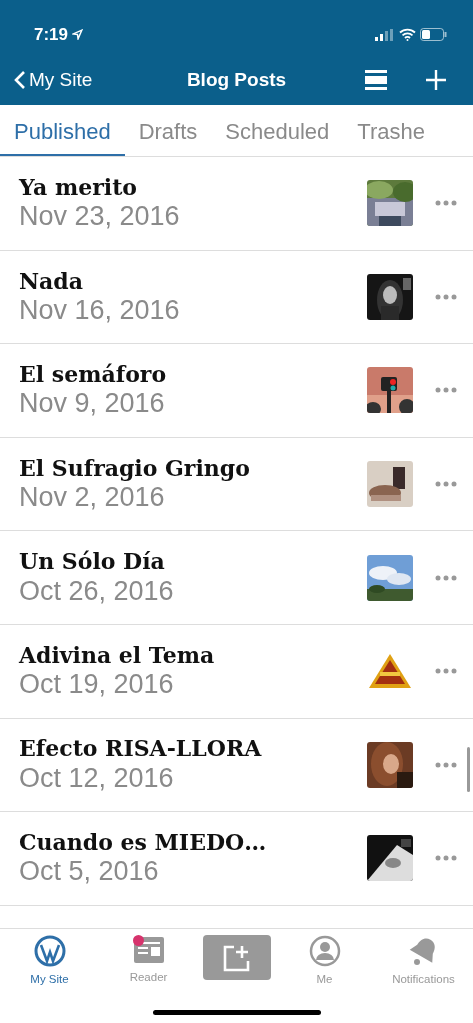 The height and width of the screenshot is (1023, 473). I want to click on post-title: Adivina el Tema, so click(117, 655).